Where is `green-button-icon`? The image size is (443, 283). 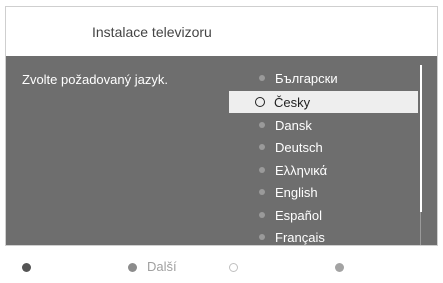 green-button-icon is located at coordinates (132, 267).